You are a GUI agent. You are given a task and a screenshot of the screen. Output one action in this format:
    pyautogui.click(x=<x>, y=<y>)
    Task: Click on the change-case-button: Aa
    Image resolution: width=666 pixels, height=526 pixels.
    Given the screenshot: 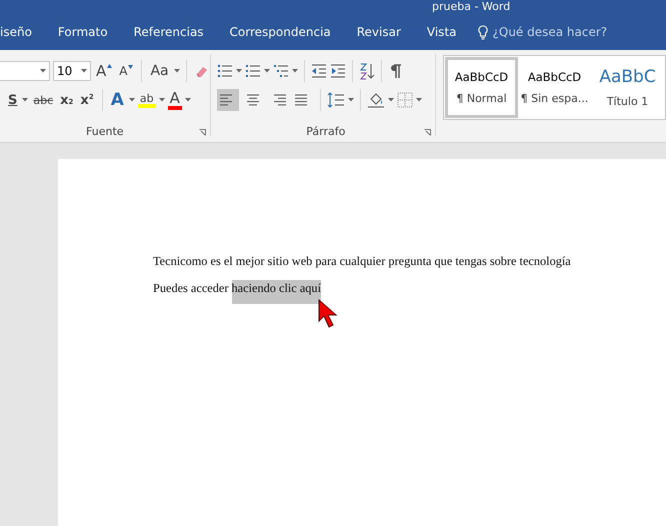 What is the action you would take?
    pyautogui.click(x=159, y=71)
    